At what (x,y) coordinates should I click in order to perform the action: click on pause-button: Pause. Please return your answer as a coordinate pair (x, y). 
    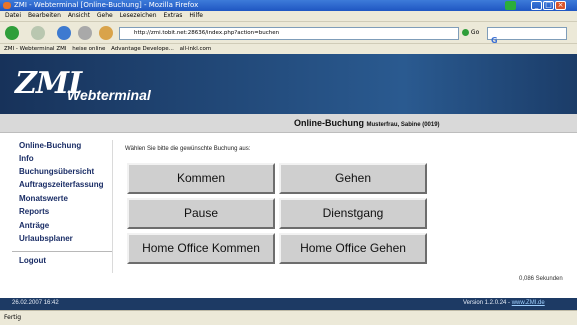
    Looking at the image, I should click on (201, 213).